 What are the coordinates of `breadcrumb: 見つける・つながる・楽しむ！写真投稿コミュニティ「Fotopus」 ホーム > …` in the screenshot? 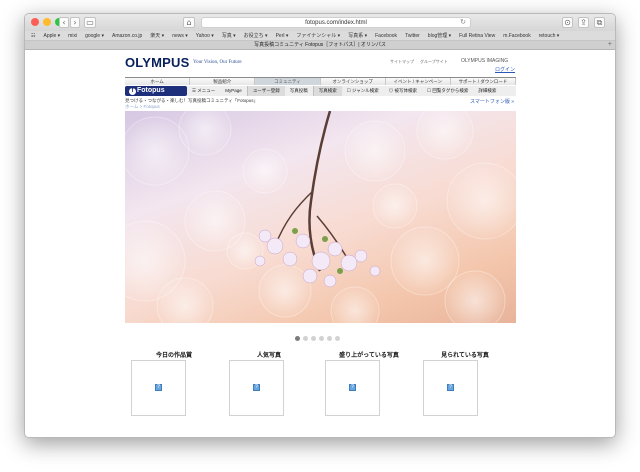 It's located at (191, 104).